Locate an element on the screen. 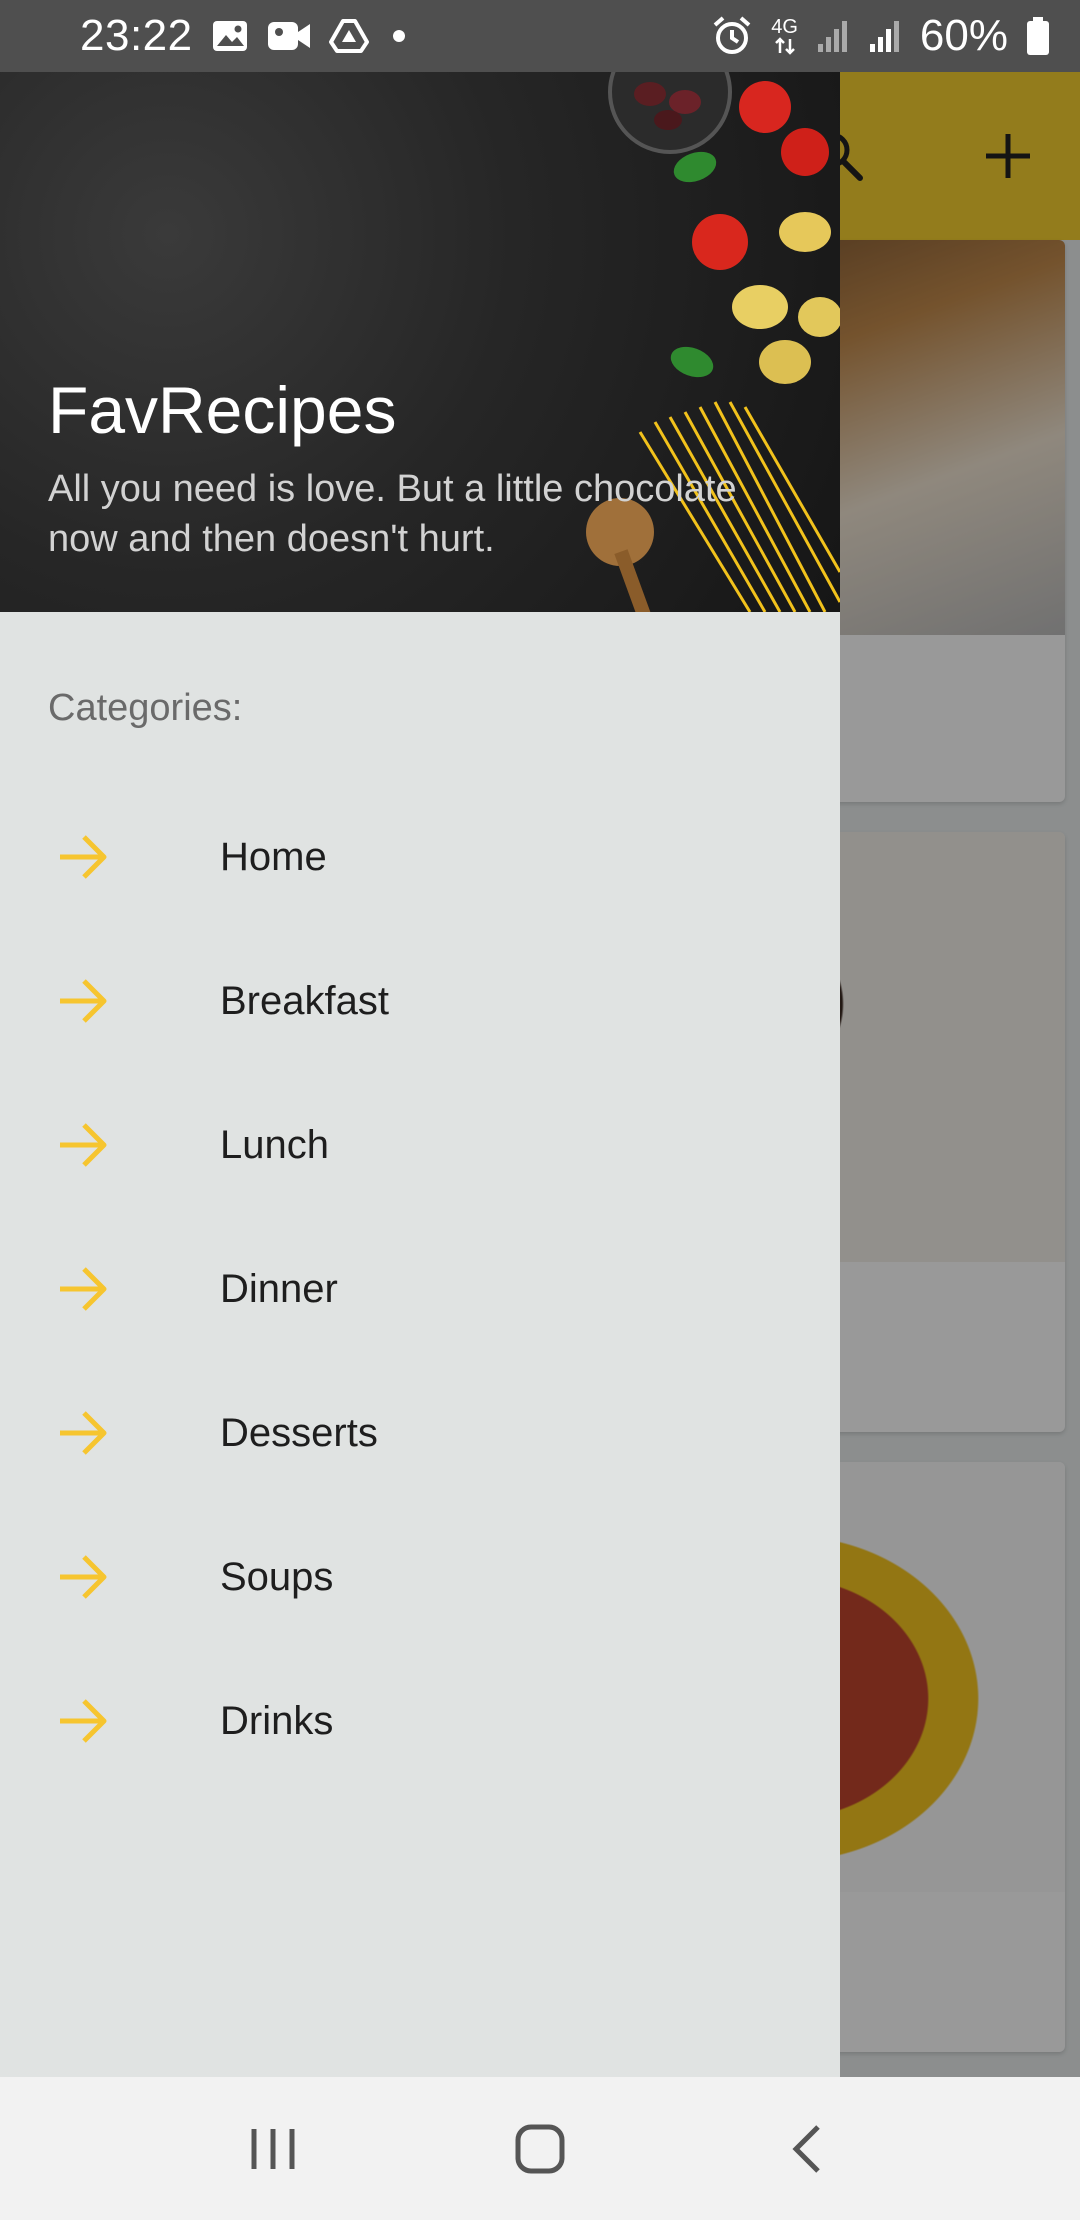  recents-icon is located at coordinates (273, 2149).